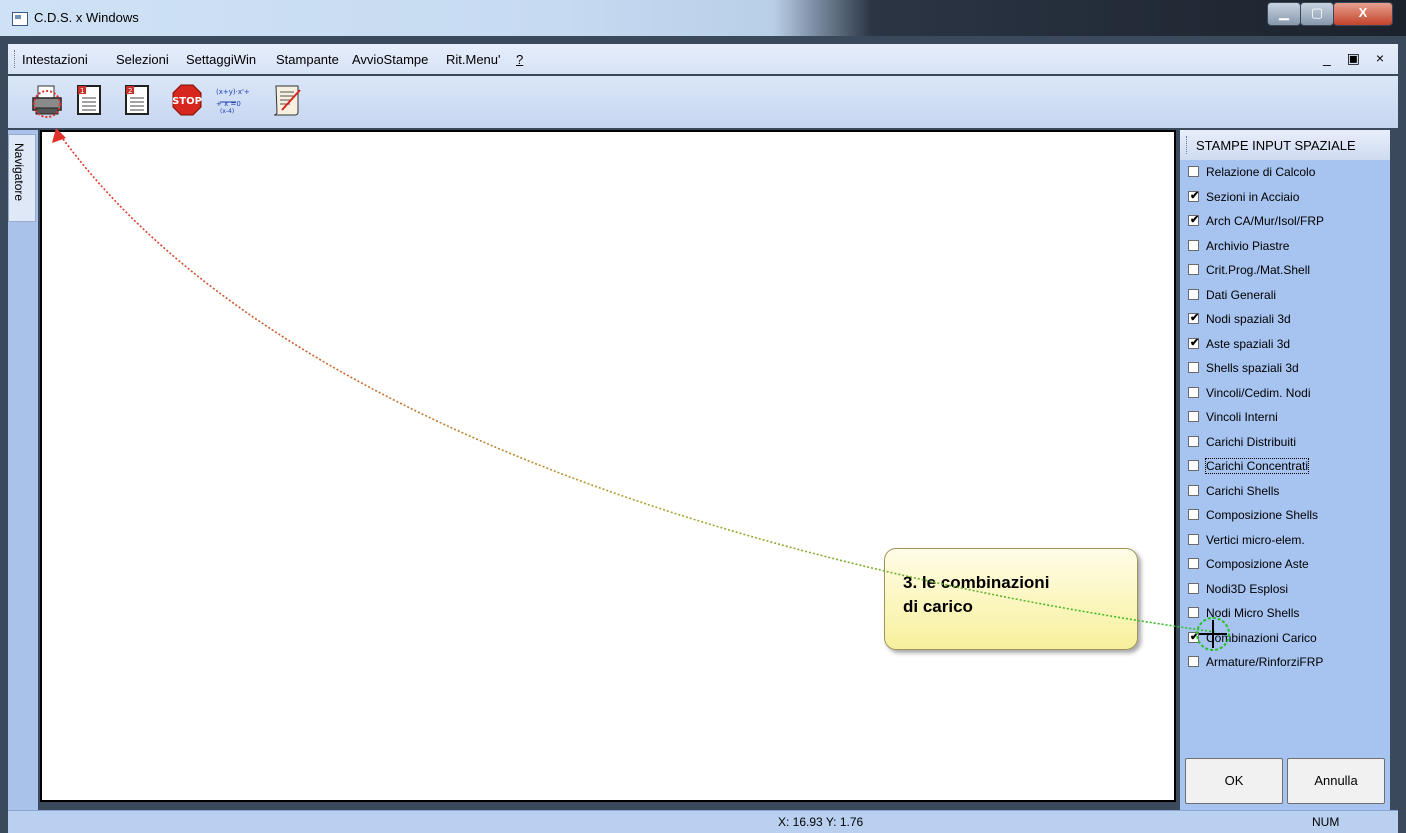 This screenshot has width=1406, height=833. I want to click on panel-header: STAMPE INPUT SPAZIALE, so click(1285, 145).